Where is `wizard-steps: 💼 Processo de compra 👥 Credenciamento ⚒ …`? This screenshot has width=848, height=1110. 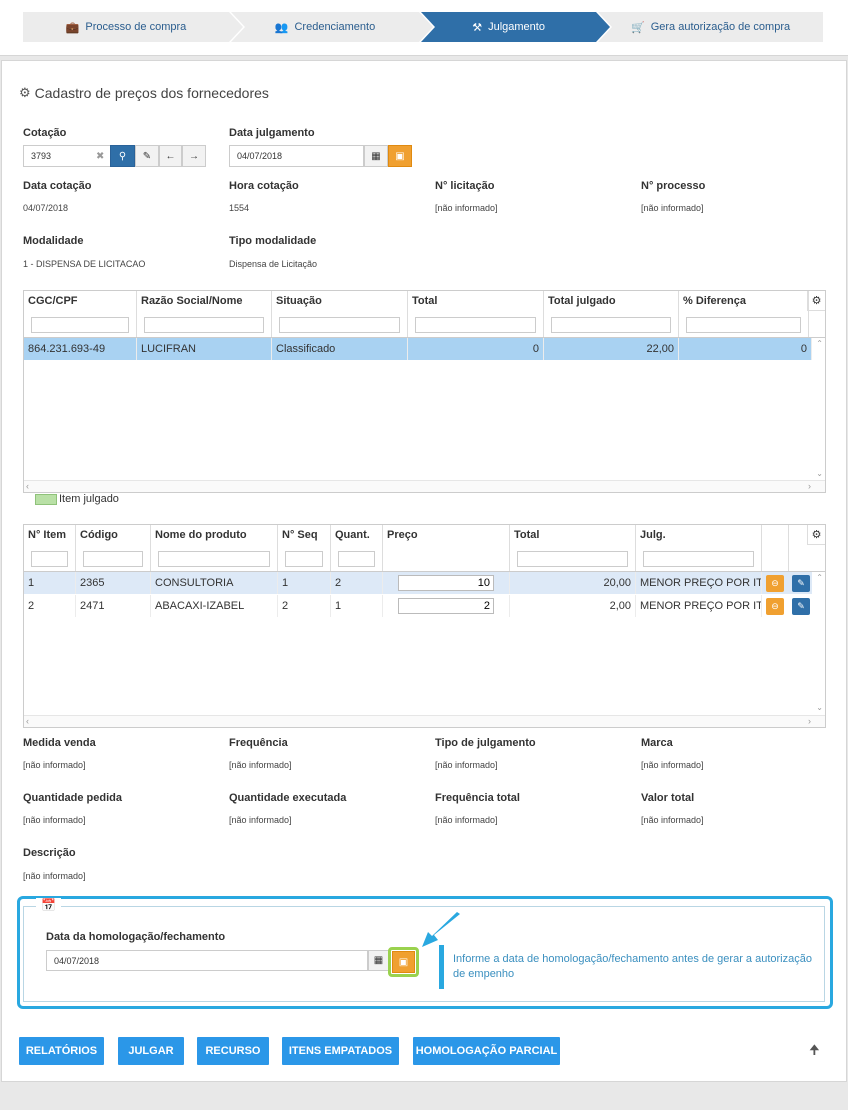
wizard-steps: 💼 Processo de compra 👥 Credenciamento ⚒ … is located at coordinates (424, 27).